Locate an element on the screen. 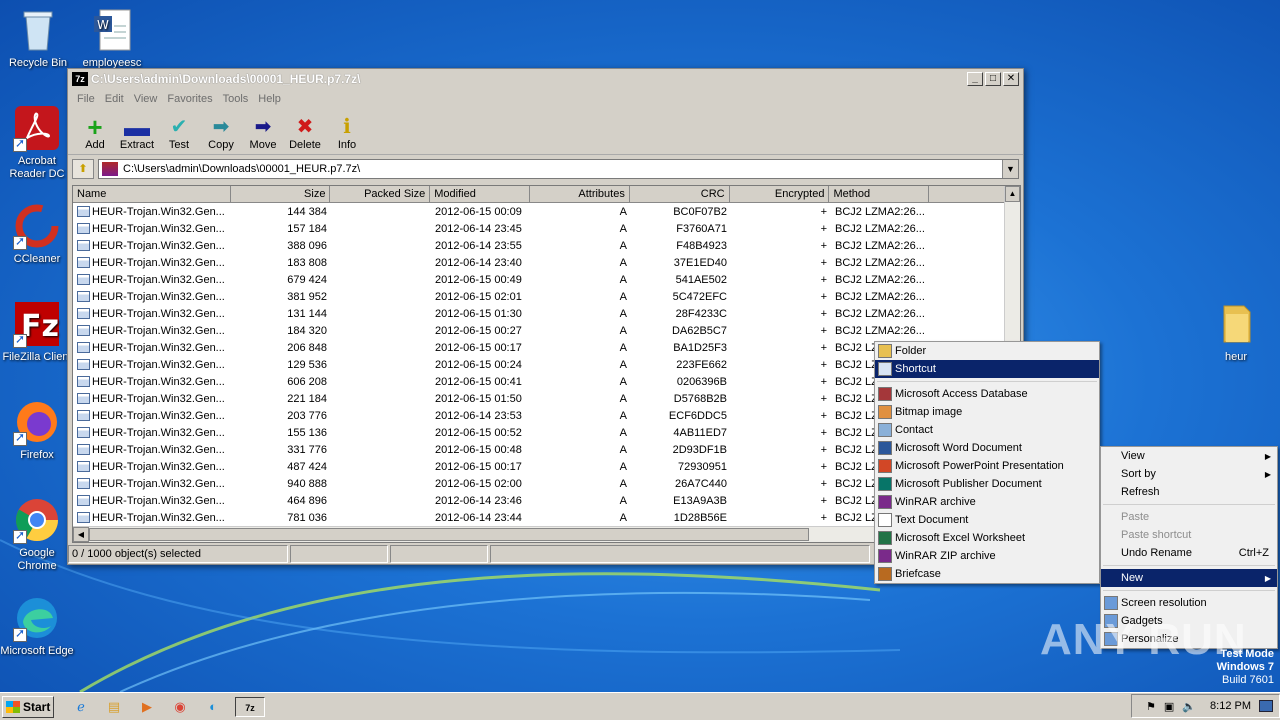  new-menu-microsoft-powerpoint-presentation: Microsoft PowerPoint Presentation is located at coordinates (987, 466).